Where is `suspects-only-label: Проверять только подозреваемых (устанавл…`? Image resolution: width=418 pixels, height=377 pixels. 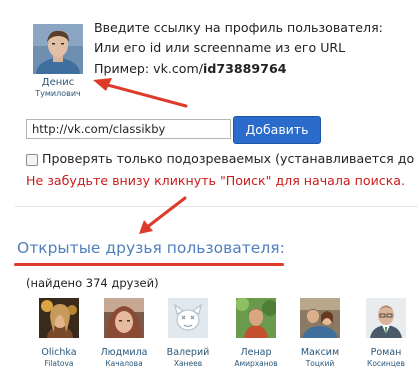 suspects-only-label: Проверять только подозреваемых (устанавл… is located at coordinates (230, 158).